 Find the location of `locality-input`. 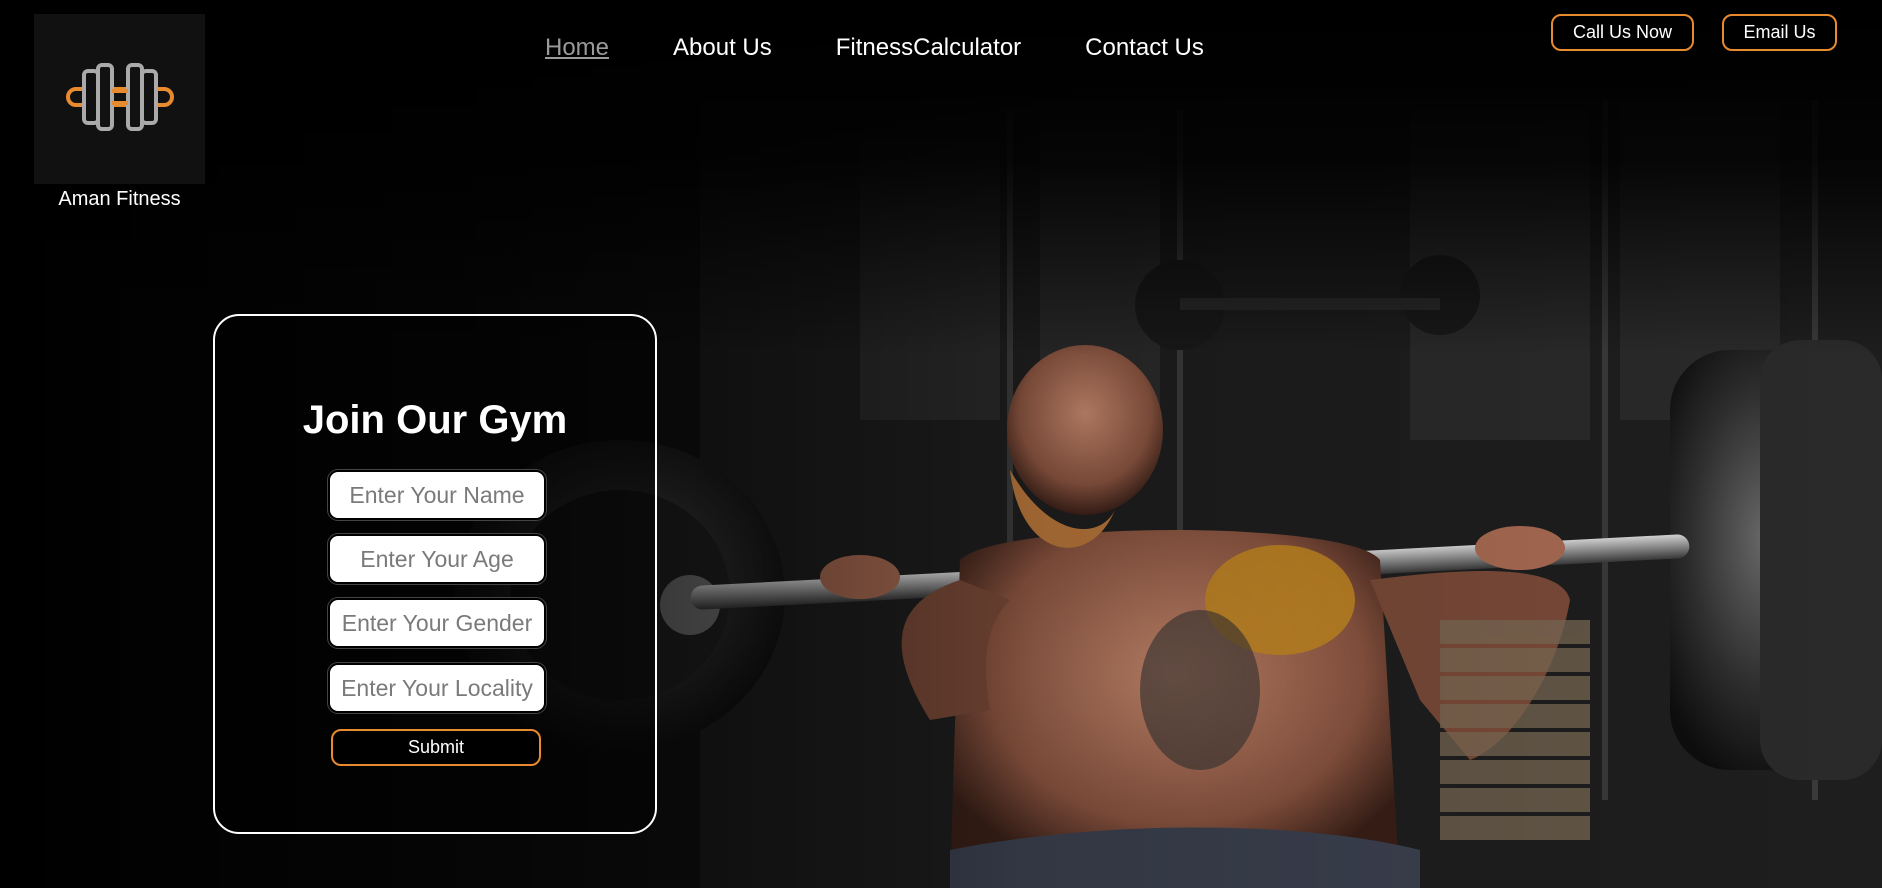

locality-input is located at coordinates (437, 688).